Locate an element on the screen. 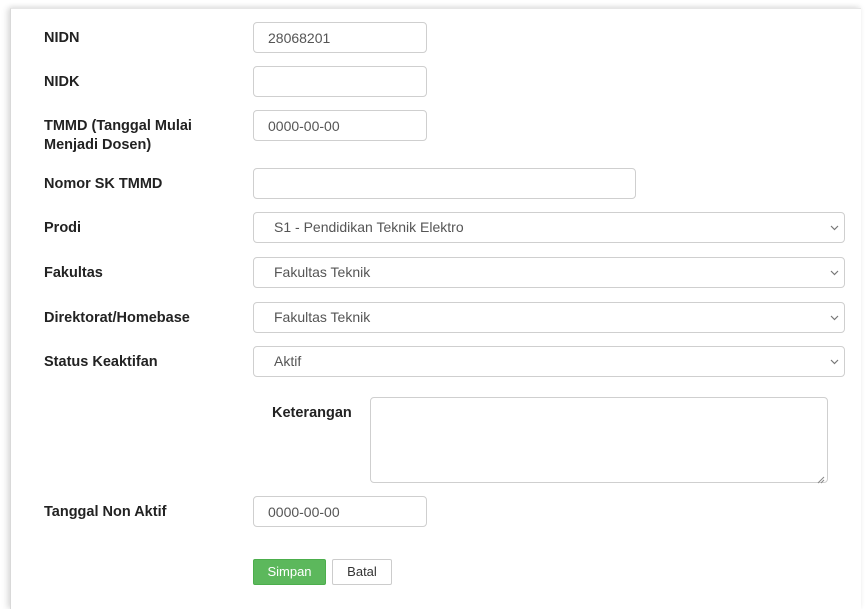 Image resolution: width=865 pixels, height=609 pixels. nidn-label: NIDN is located at coordinates (62, 38).